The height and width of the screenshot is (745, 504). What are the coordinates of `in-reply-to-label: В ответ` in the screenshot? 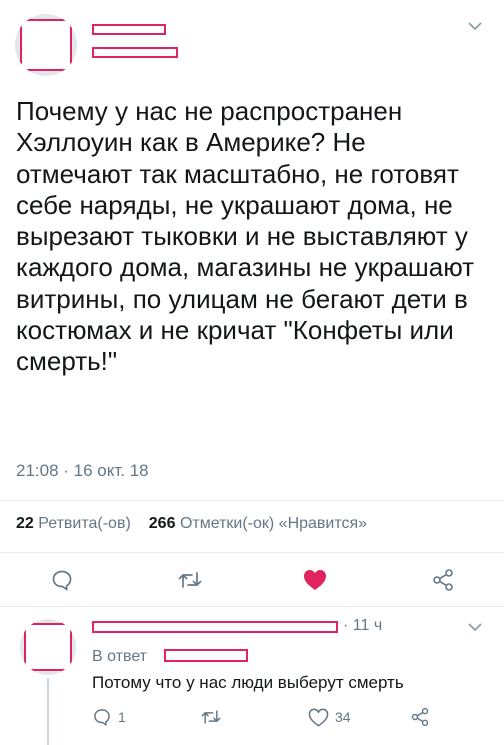 It's located at (120, 656).